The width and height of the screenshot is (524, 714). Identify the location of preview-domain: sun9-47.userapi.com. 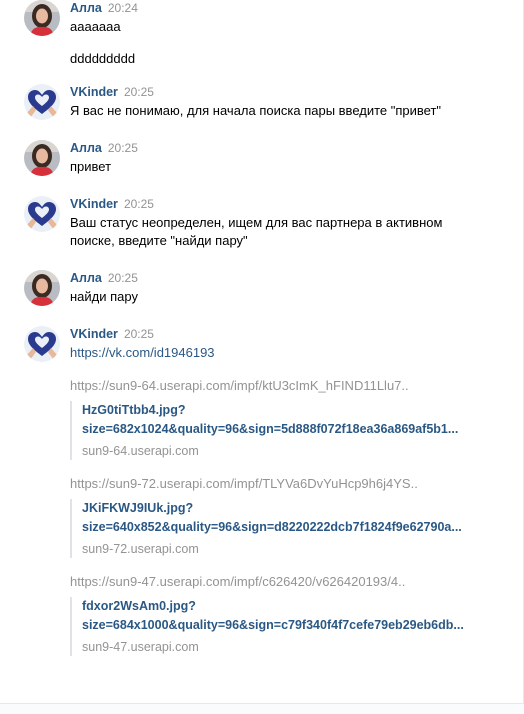
(140, 647).